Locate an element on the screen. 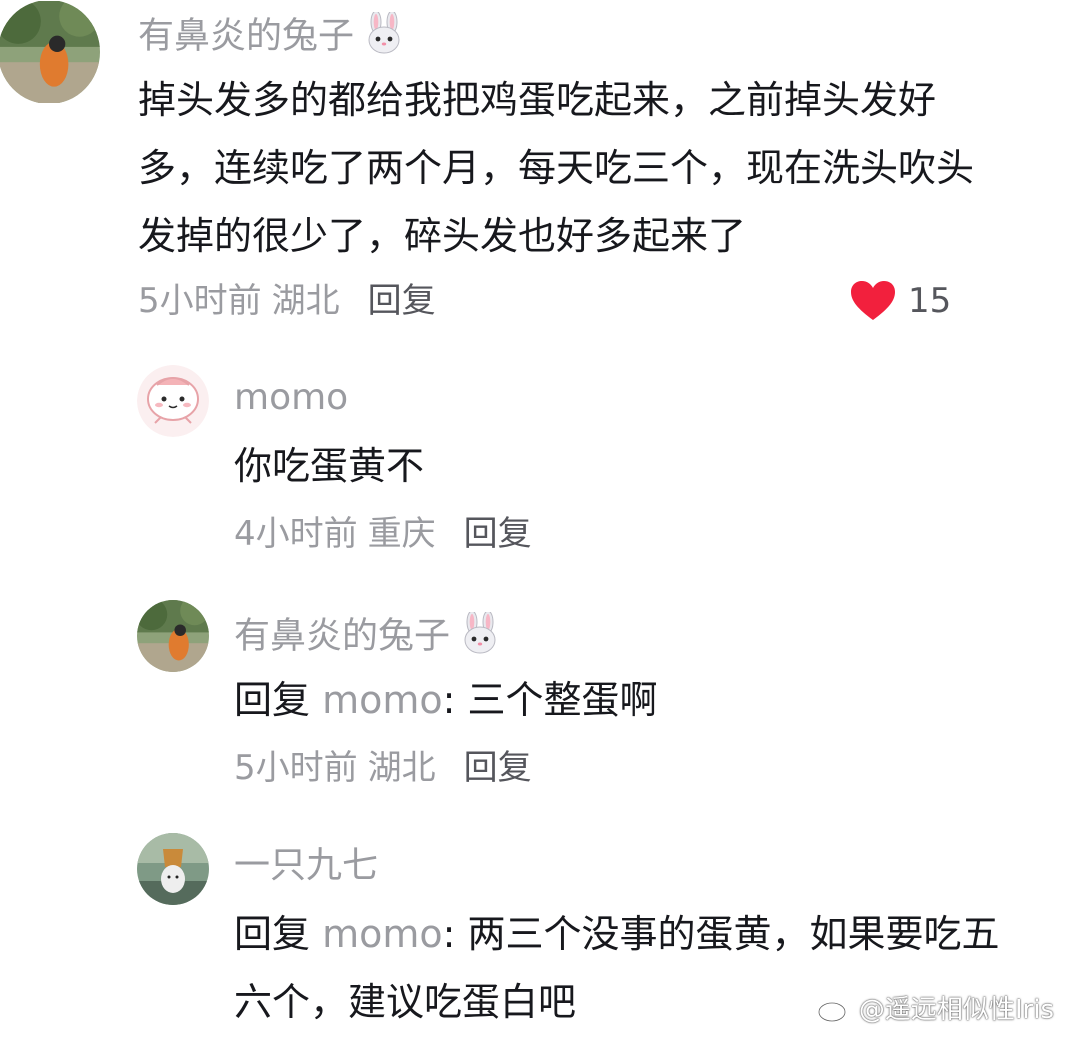 The height and width of the screenshot is (1038, 1066). reply-location: 湖北 is located at coordinates (401, 768).